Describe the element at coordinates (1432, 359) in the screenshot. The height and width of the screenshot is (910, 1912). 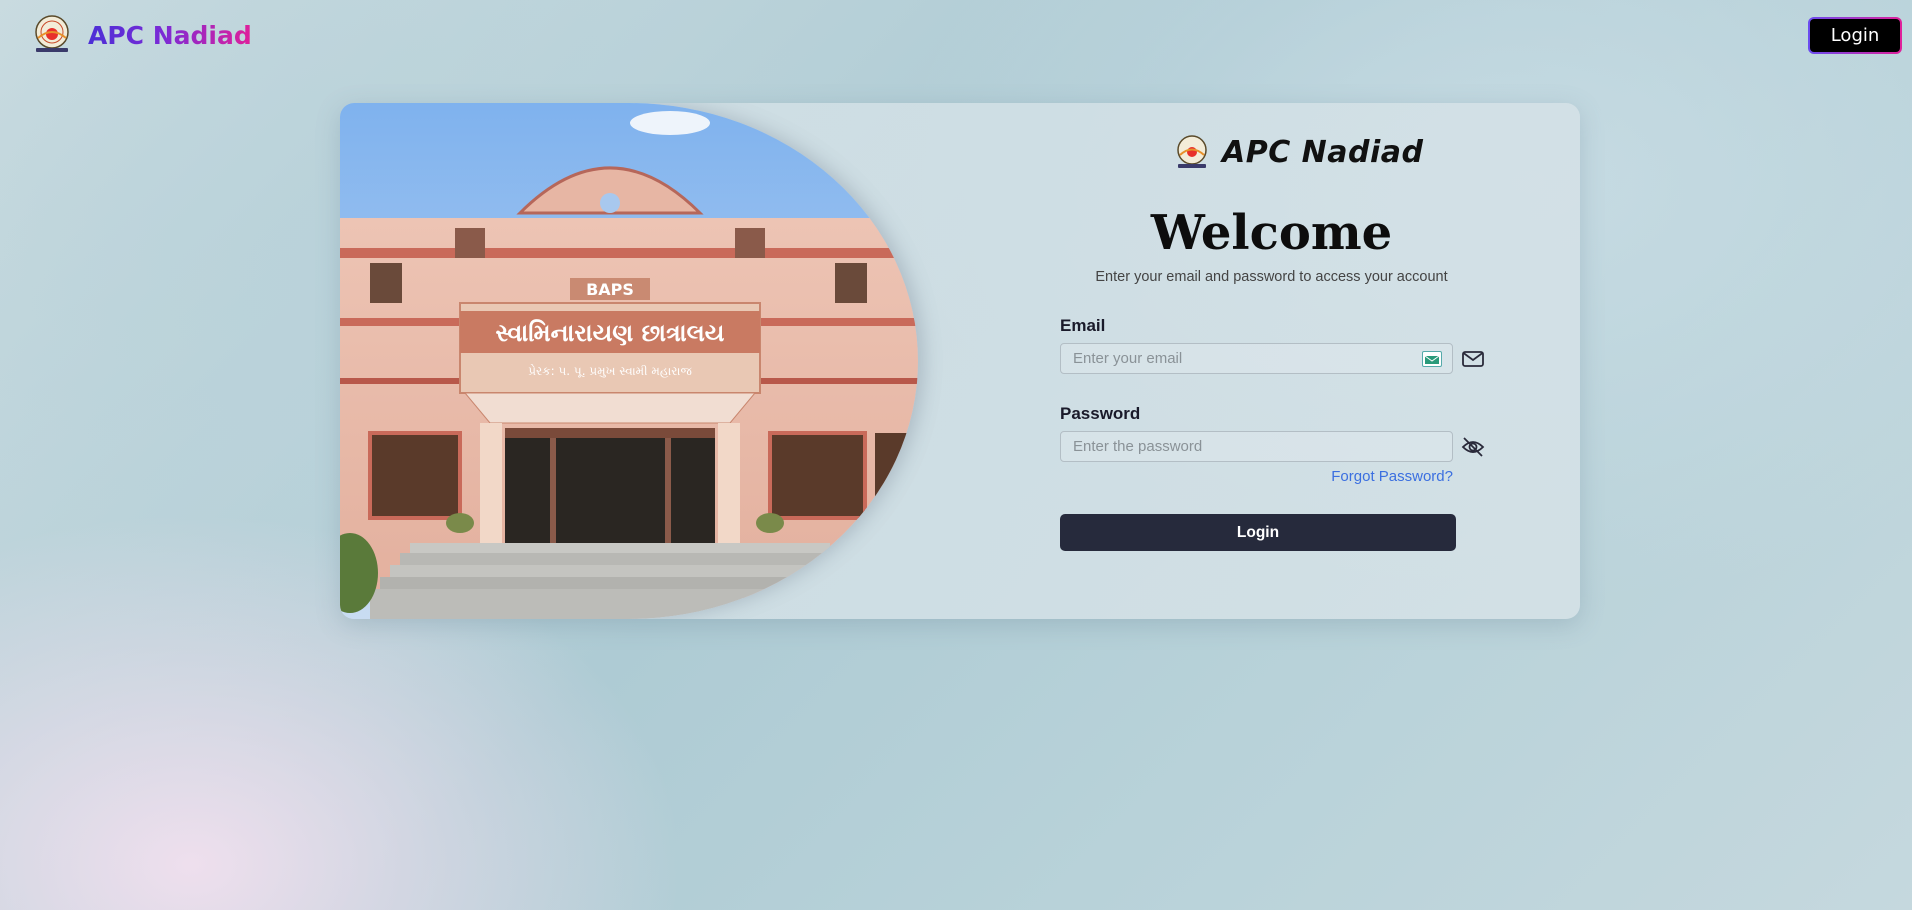
I see `autofill-icon` at that location.